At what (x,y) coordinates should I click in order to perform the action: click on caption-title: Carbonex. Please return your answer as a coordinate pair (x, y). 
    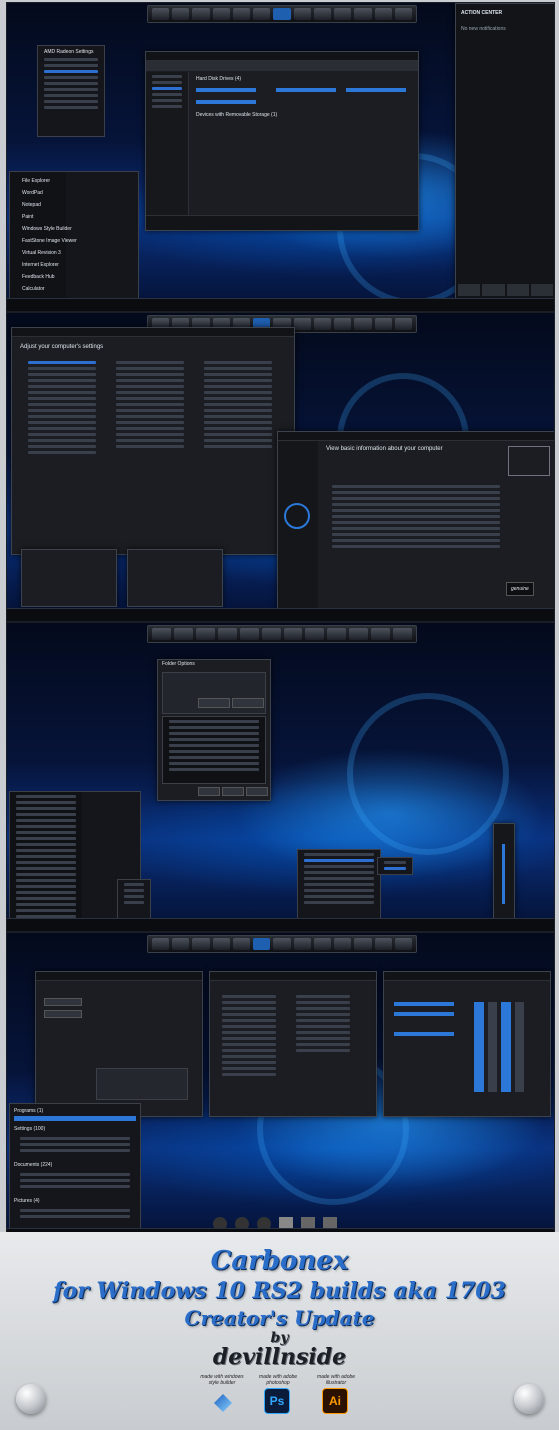
    Looking at the image, I should click on (279, 1261).